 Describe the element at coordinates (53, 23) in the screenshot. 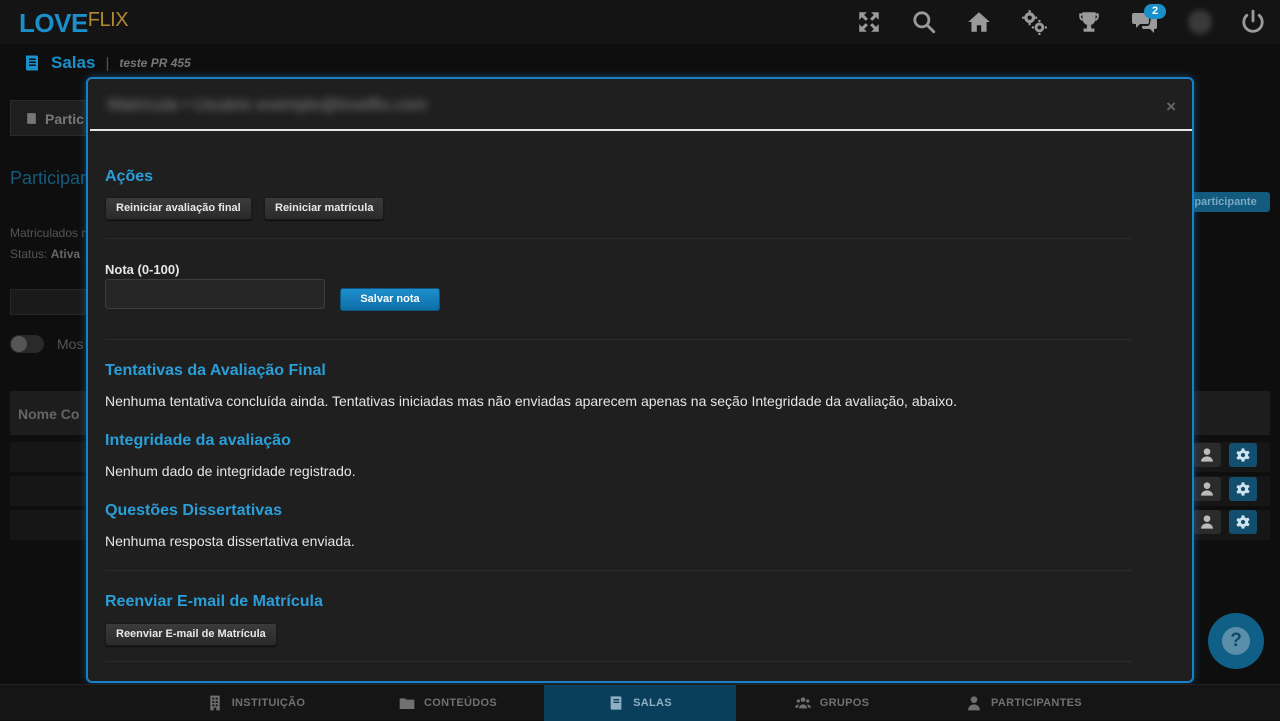

I see `logo-love: LOVE` at that location.